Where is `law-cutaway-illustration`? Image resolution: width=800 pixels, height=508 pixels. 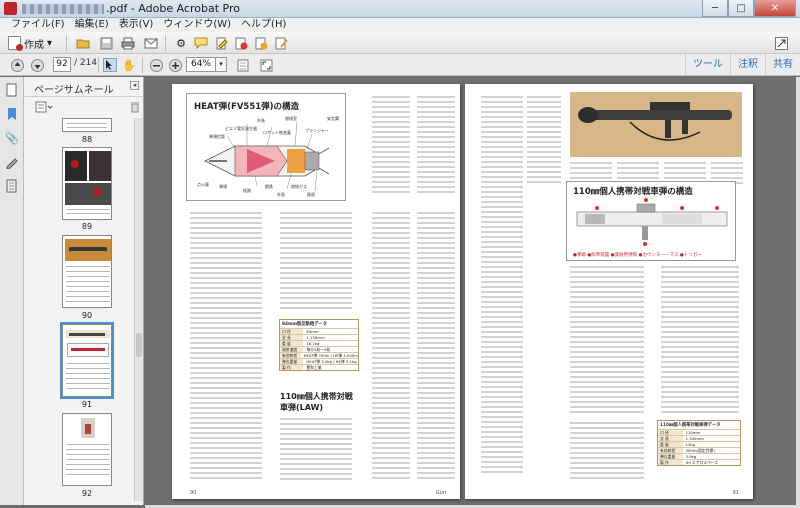
law-cutaway-illustration is located at coordinates (652, 222).